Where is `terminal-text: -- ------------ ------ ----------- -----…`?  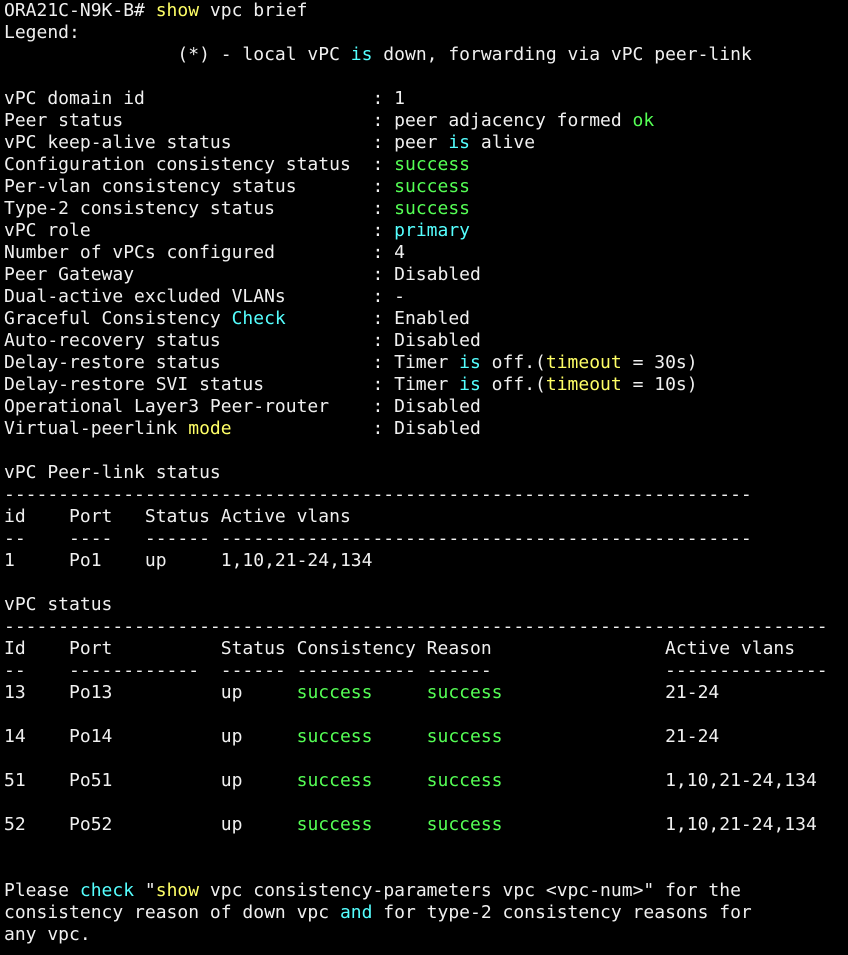 terminal-text: -- ------------ ------ ----------- -----… is located at coordinates (416, 670).